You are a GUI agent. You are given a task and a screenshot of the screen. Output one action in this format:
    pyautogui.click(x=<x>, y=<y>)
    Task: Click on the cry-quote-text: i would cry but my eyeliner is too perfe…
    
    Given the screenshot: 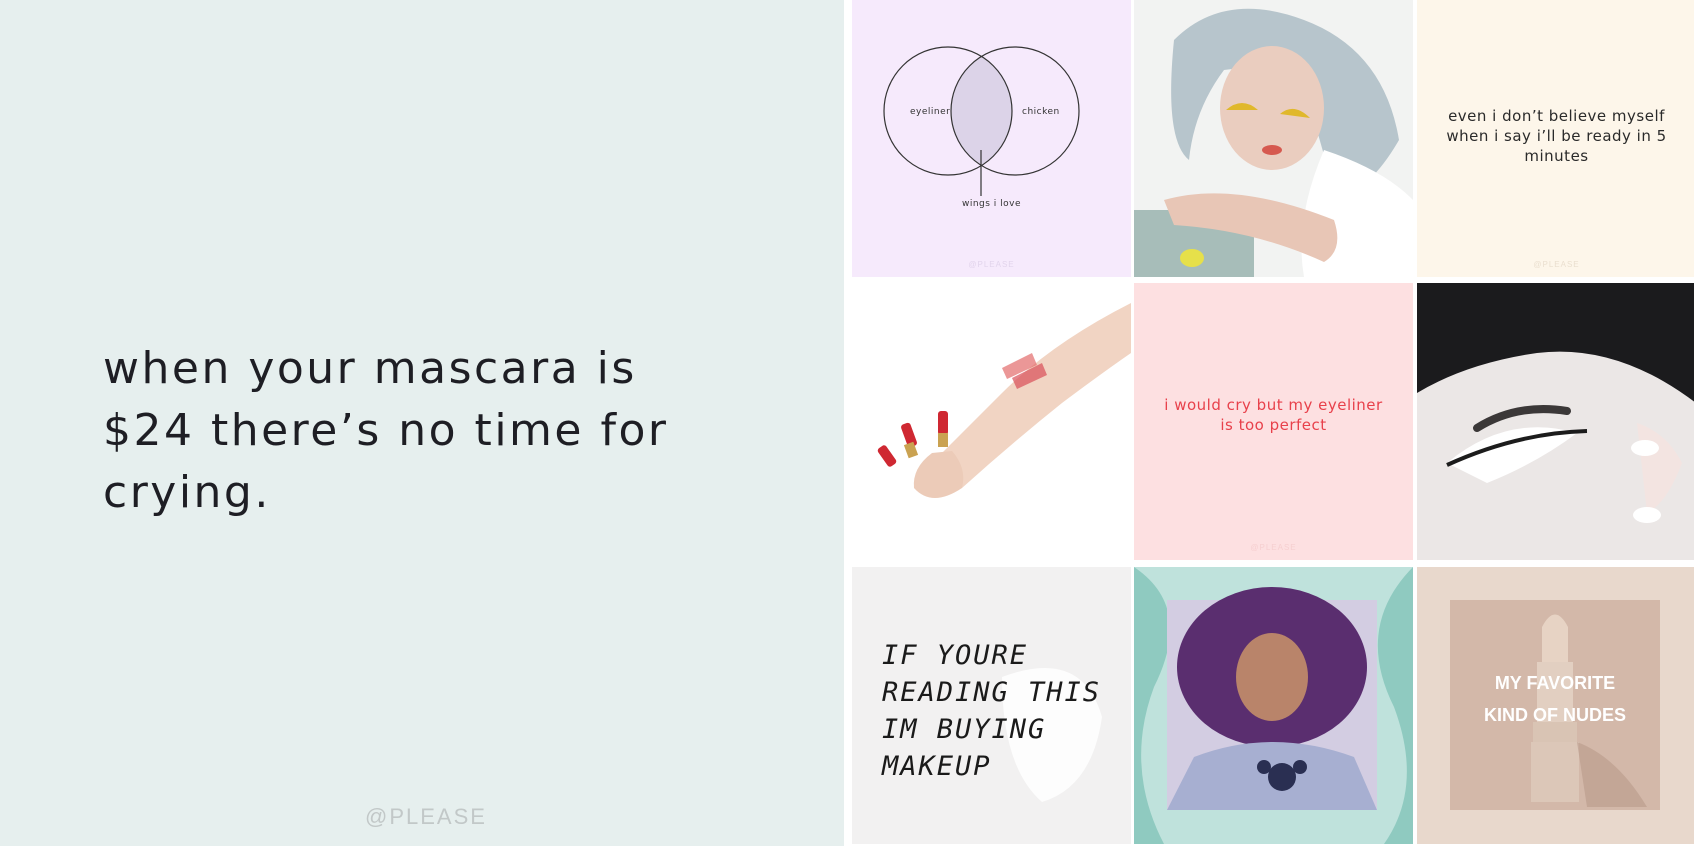 What is the action you would take?
    pyautogui.click(x=1273, y=415)
    